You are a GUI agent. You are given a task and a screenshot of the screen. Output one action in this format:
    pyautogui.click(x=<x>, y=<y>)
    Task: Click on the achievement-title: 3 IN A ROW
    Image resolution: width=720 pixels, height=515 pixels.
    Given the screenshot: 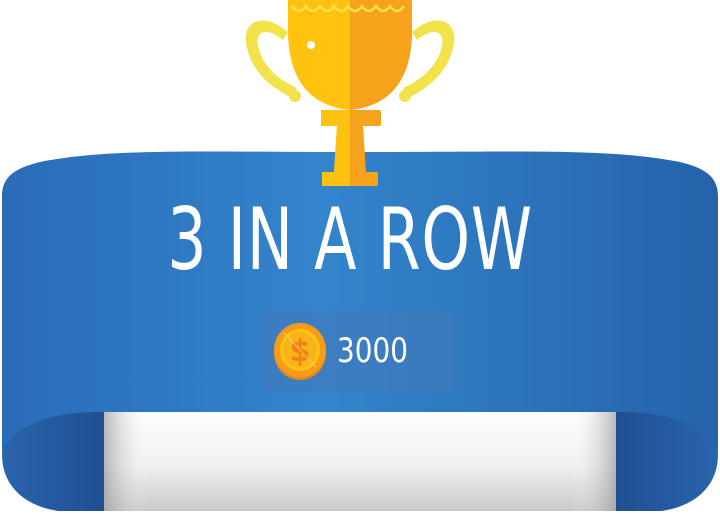 What is the action you would take?
    pyautogui.click(x=350, y=240)
    